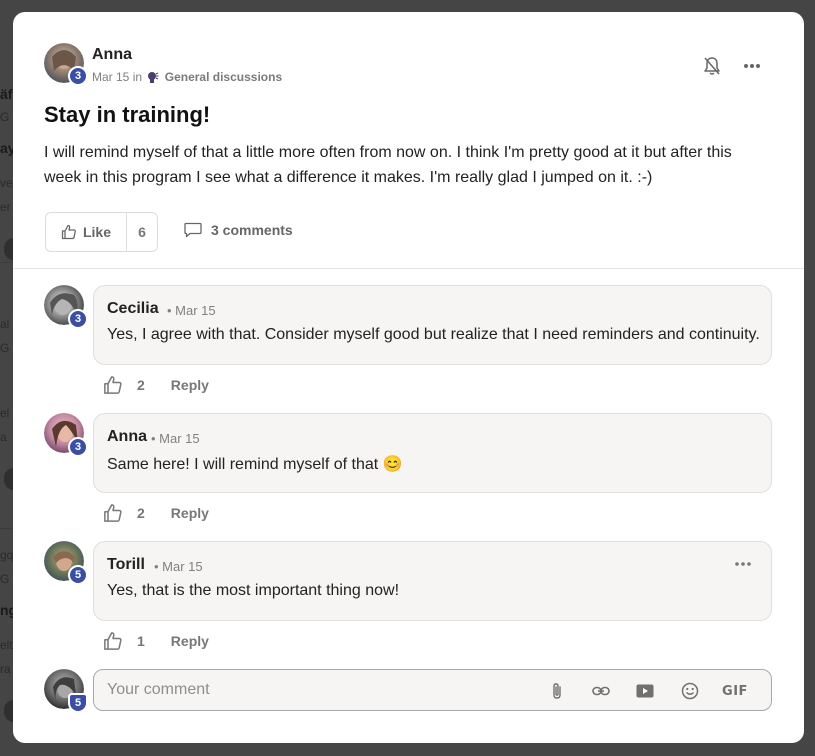 The width and height of the screenshot is (815, 756). I want to click on divider, so click(408, 268).